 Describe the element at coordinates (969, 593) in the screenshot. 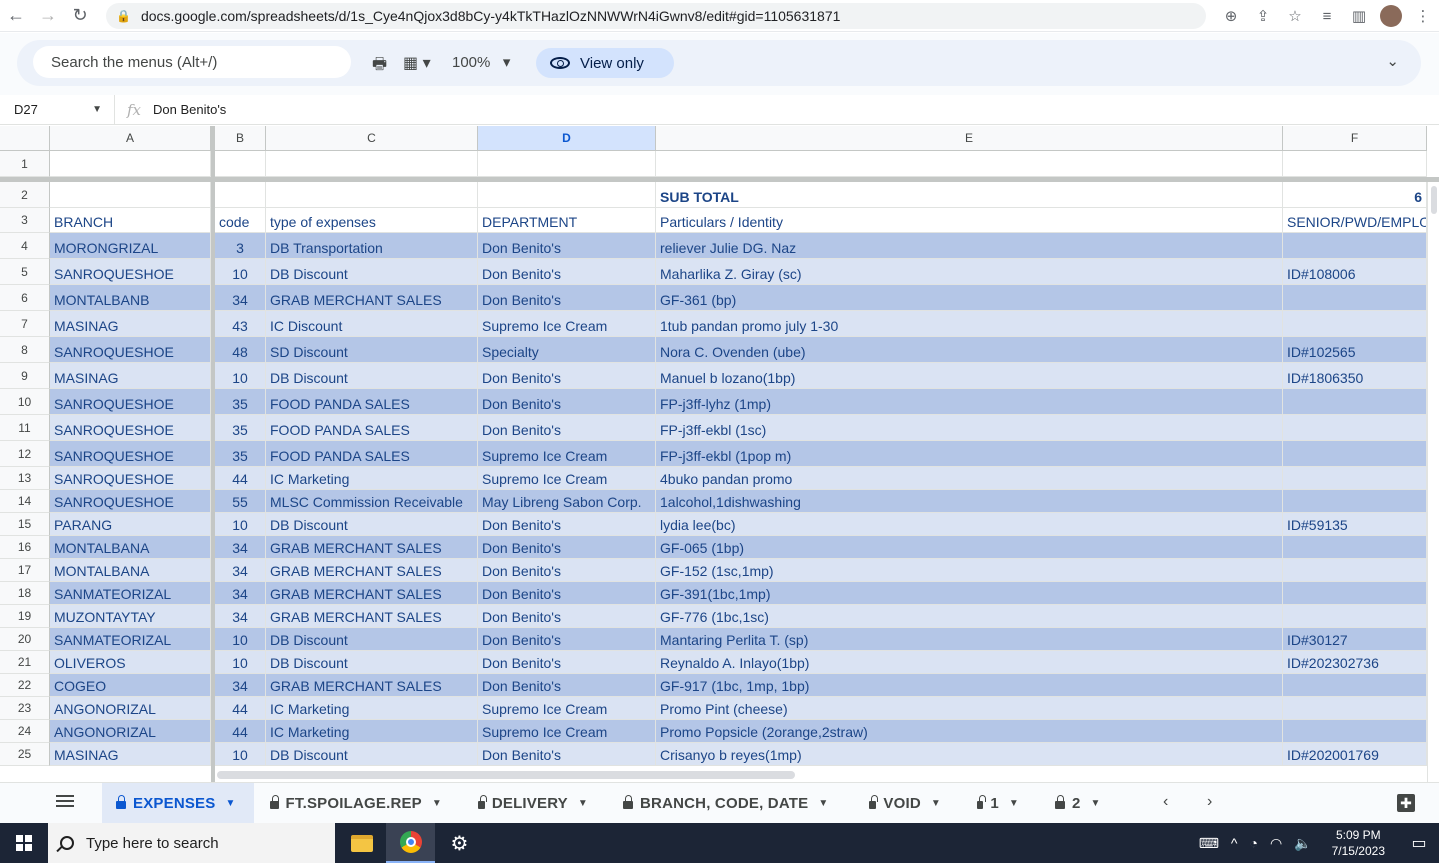

I see `table-cell-e: GF-391(1bc,1mp)` at that location.